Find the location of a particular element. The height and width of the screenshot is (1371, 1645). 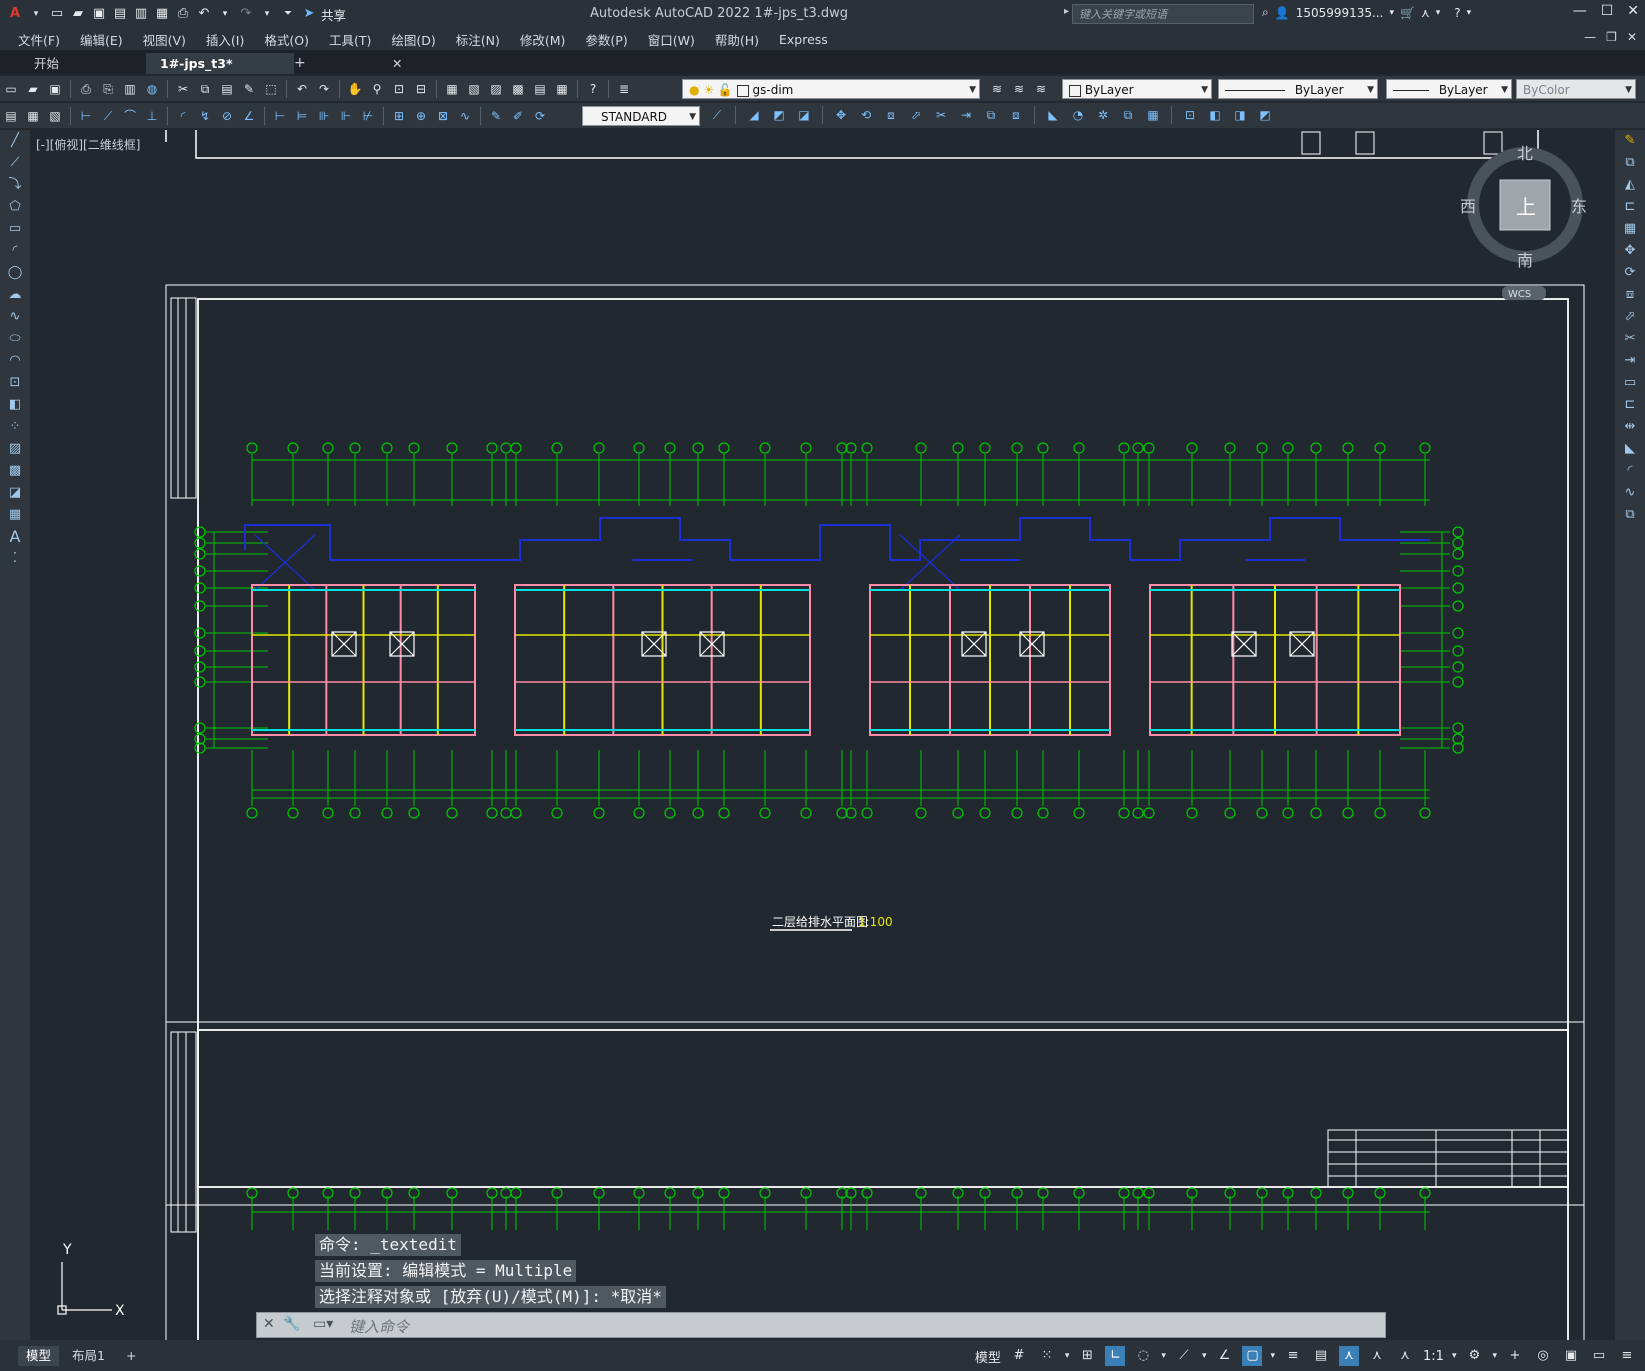

compass-east: 东 is located at coordinates (1579, 206).